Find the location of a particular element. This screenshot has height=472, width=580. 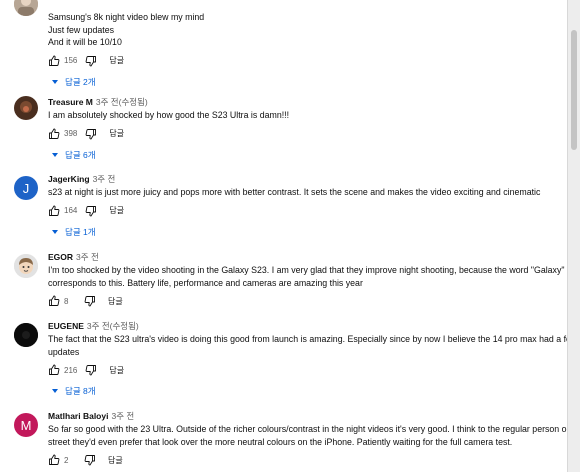

like-count: 8 is located at coordinates (66, 301).